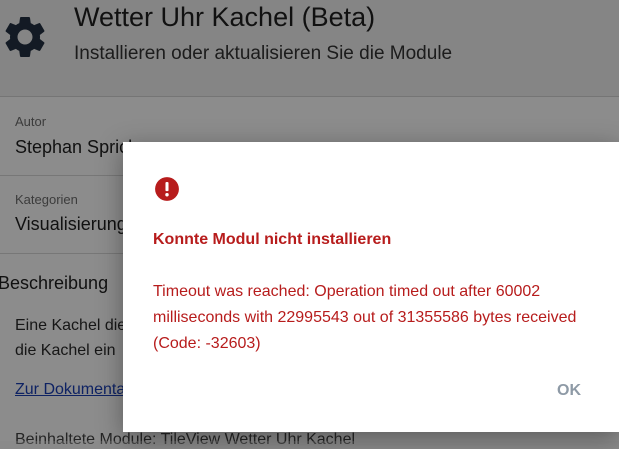 The image size is (619, 449). Describe the element at coordinates (167, 189) in the screenshot. I see `error-icon` at that location.